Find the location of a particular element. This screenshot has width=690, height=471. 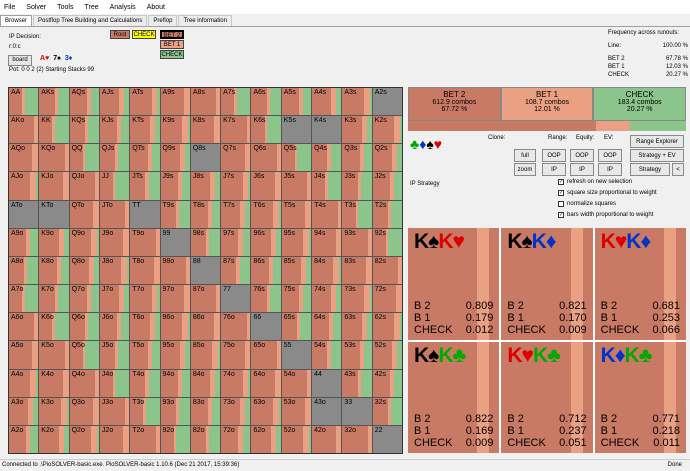

hand-cell-T8s: T8s is located at coordinates (205, 214).